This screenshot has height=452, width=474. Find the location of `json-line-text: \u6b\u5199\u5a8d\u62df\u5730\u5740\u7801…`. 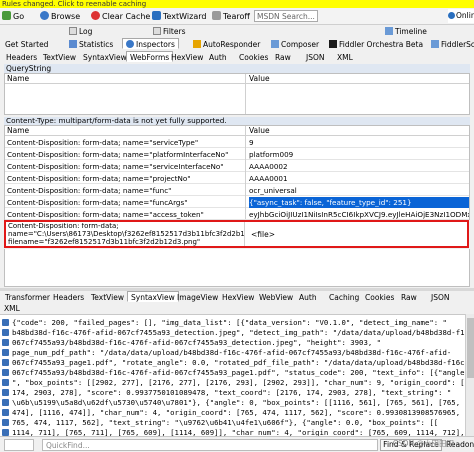

json-line-text: \u6b\u5199\u5a8d\u62df\u5730\u5740\u7801… is located at coordinates (236, 402).